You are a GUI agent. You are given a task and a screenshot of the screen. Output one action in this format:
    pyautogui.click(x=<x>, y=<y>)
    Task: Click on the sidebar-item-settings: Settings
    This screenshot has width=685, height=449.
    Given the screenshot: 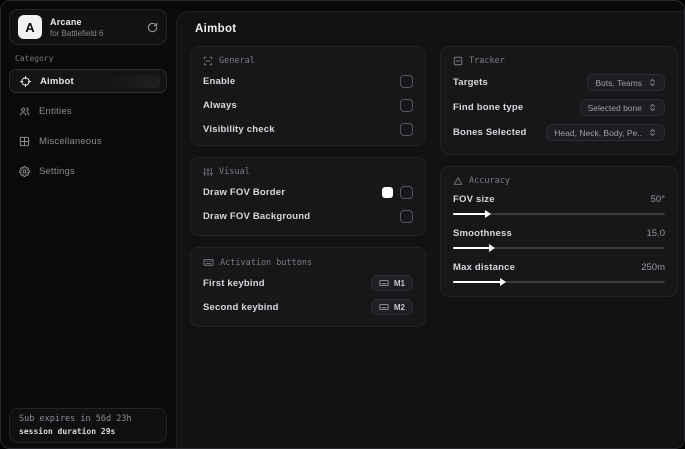 What is the action you would take?
    pyautogui.click(x=88, y=171)
    